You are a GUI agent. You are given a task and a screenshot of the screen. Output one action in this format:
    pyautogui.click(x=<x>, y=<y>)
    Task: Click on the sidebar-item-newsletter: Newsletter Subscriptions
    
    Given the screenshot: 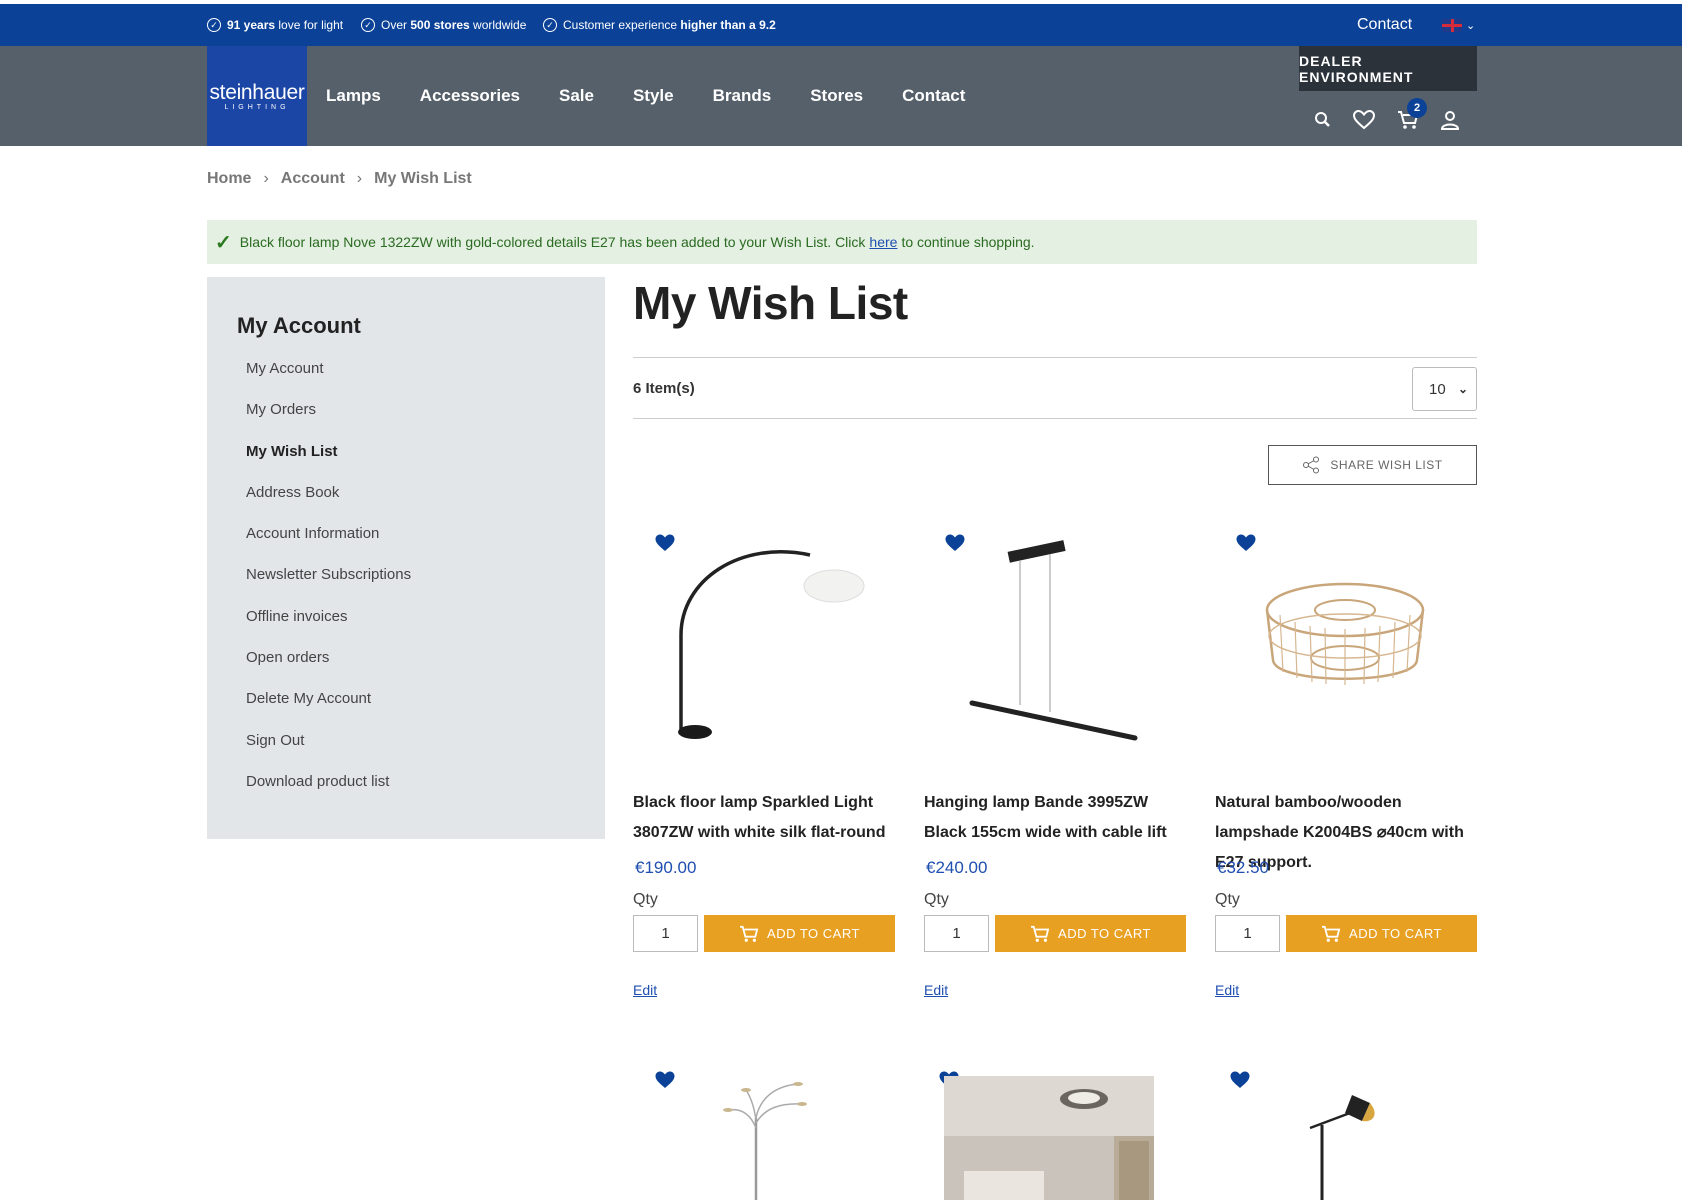 What is the action you would take?
    pyautogui.click(x=328, y=585)
    